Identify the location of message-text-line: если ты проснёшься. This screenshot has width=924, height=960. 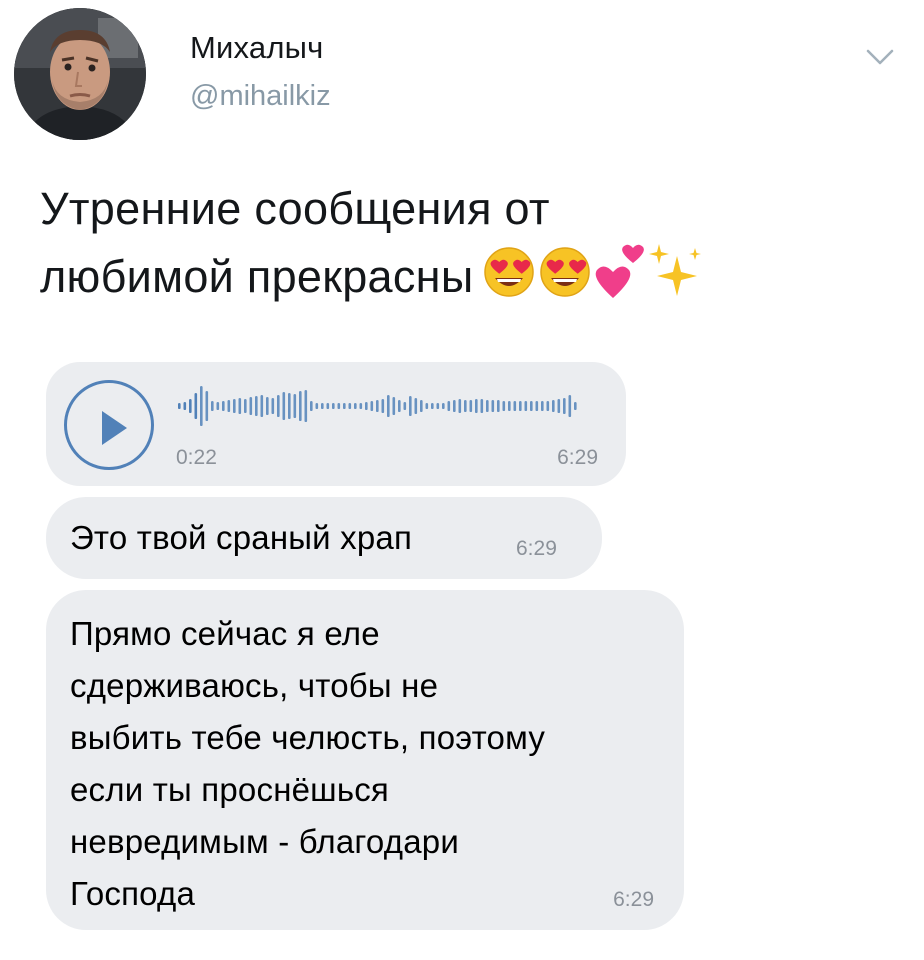
(230, 789).